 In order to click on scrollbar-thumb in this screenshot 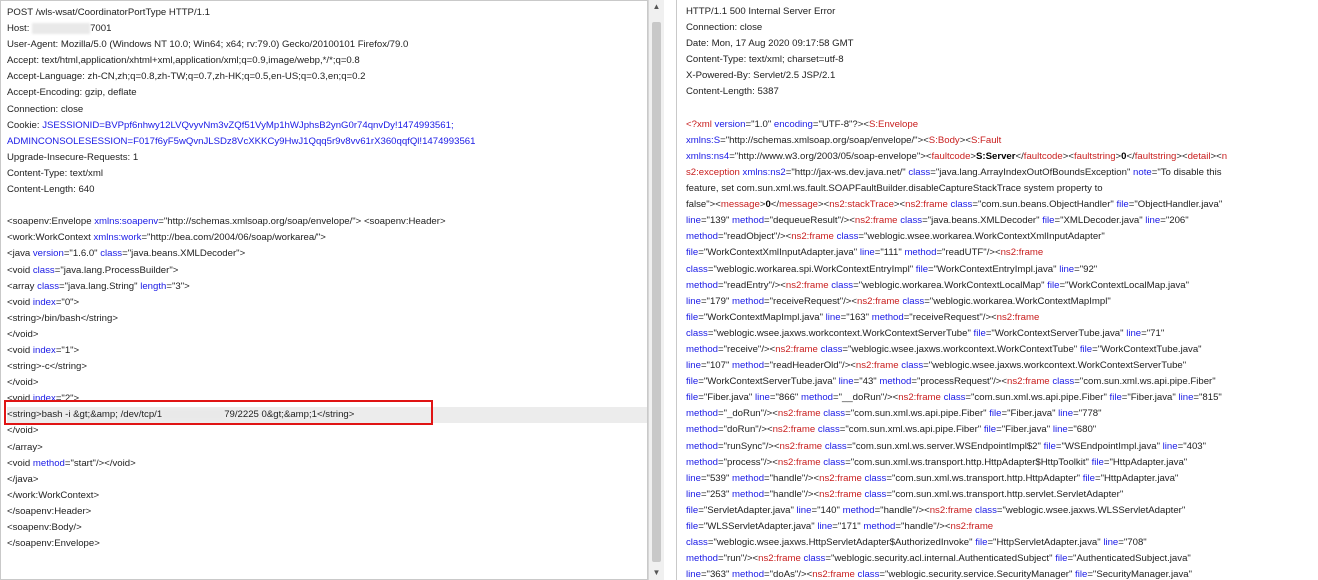, I will do `click(656, 292)`.